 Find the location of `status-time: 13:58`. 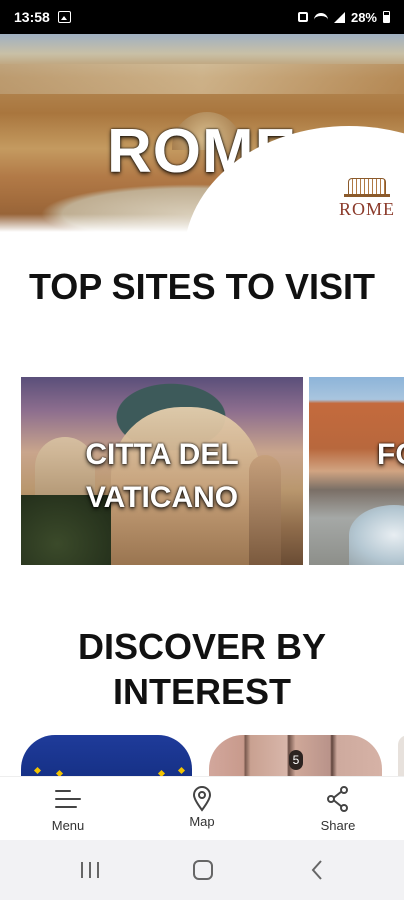

status-time: 13:58 is located at coordinates (32, 17).